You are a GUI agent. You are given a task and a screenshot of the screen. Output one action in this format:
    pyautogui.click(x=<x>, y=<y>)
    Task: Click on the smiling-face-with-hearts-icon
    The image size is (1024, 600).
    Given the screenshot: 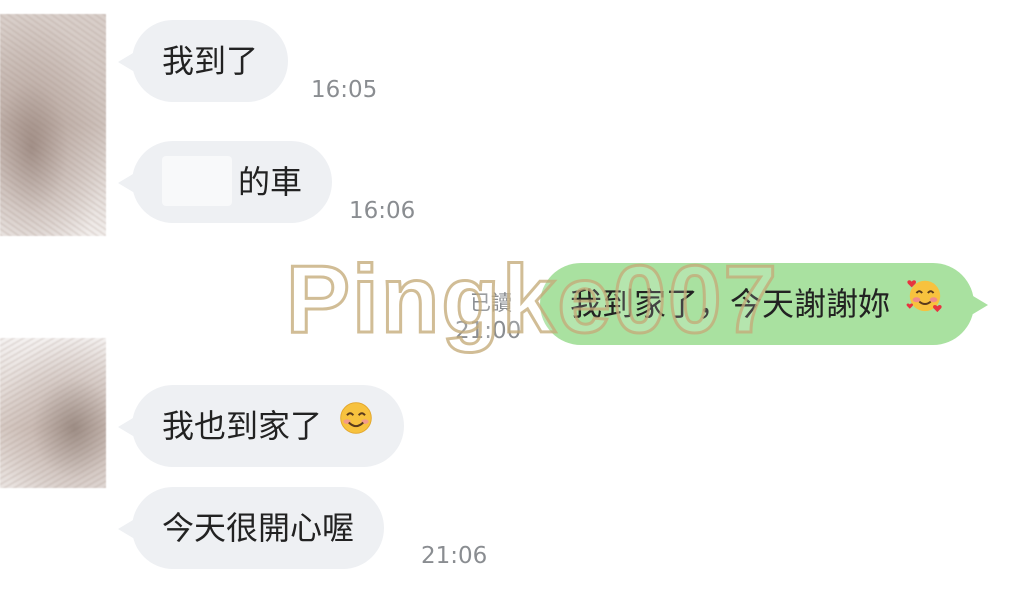 What is the action you would take?
    pyautogui.click(x=925, y=303)
    